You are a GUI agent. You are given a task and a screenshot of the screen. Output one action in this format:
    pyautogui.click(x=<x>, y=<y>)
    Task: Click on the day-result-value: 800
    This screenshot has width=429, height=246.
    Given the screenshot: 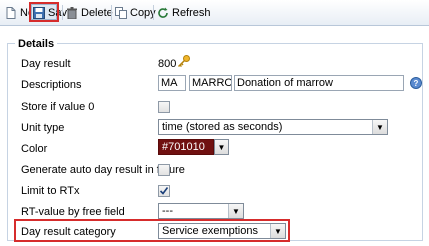 What is the action you would take?
    pyautogui.click(x=167, y=64)
    